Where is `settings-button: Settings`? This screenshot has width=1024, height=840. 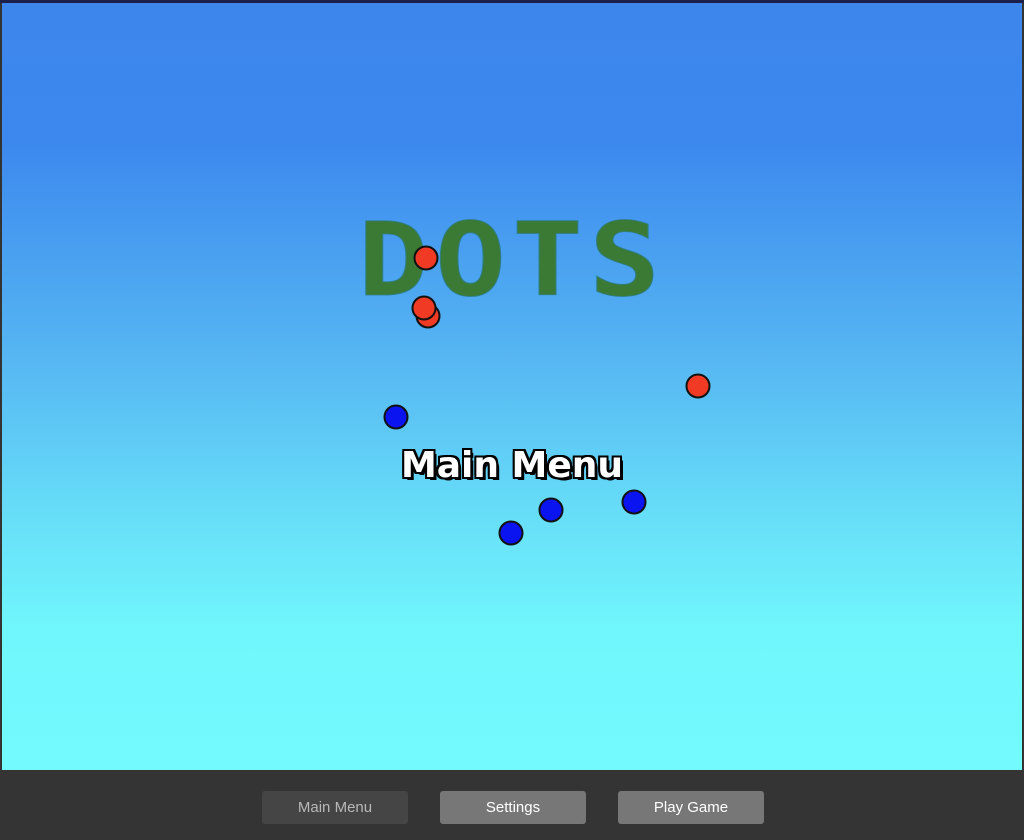
settings-button: Settings is located at coordinates (513, 807).